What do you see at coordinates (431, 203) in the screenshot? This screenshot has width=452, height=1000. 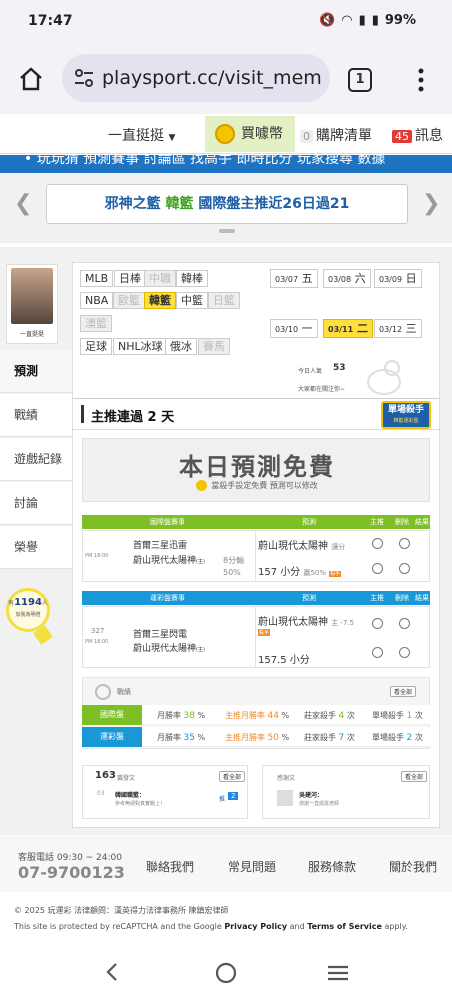 I see `next-arrow-icon: ❯` at bounding box center [431, 203].